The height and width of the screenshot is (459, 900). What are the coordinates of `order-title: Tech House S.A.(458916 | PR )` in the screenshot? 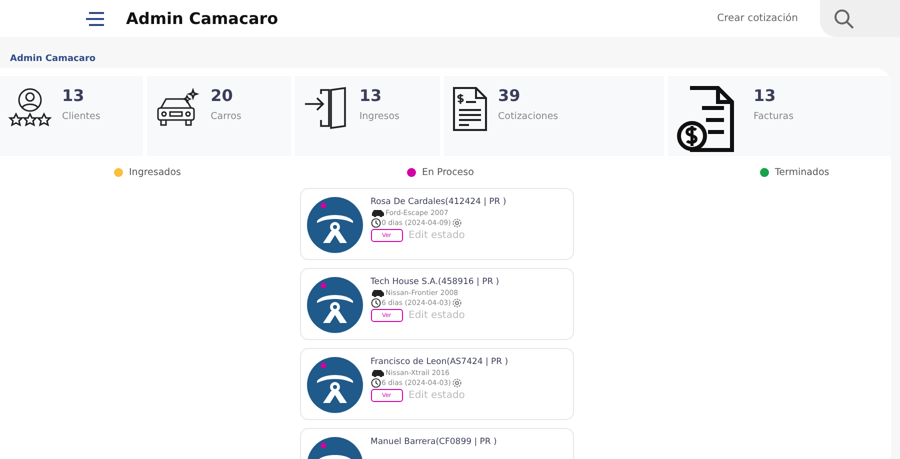 It's located at (435, 282).